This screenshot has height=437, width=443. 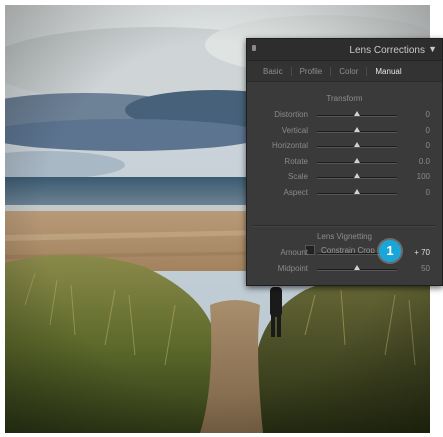 What do you see at coordinates (423, 176) in the screenshot?
I see `scale-value: 100` at bounding box center [423, 176].